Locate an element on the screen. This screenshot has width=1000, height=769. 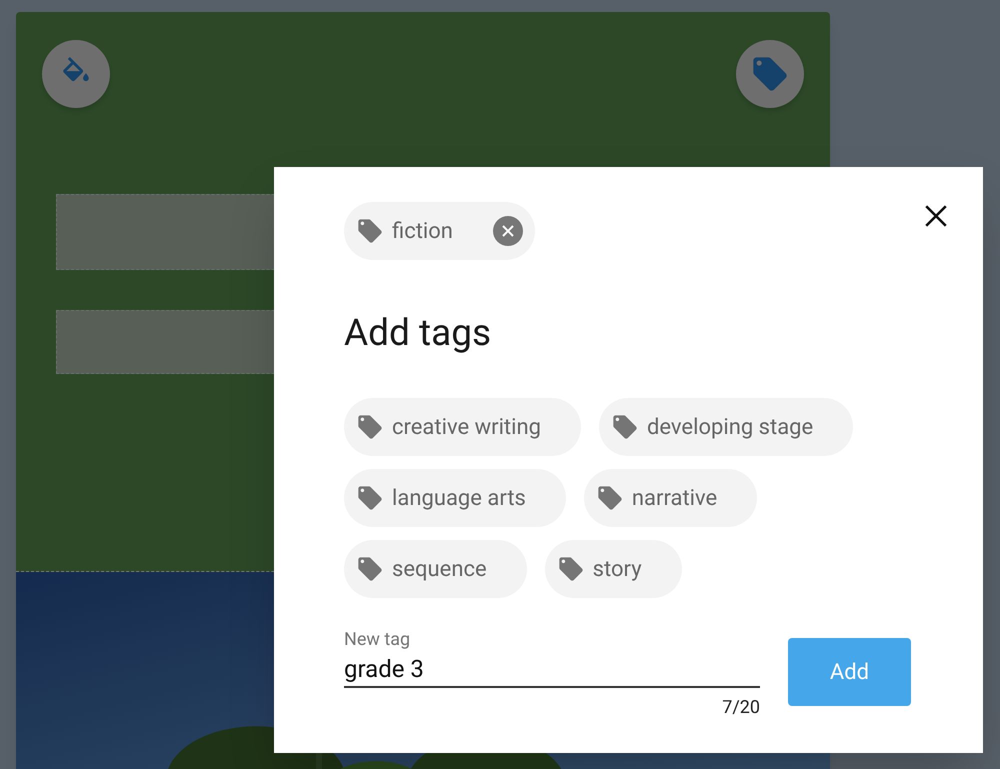
tag-label: narrative is located at coordinates (675, 498).